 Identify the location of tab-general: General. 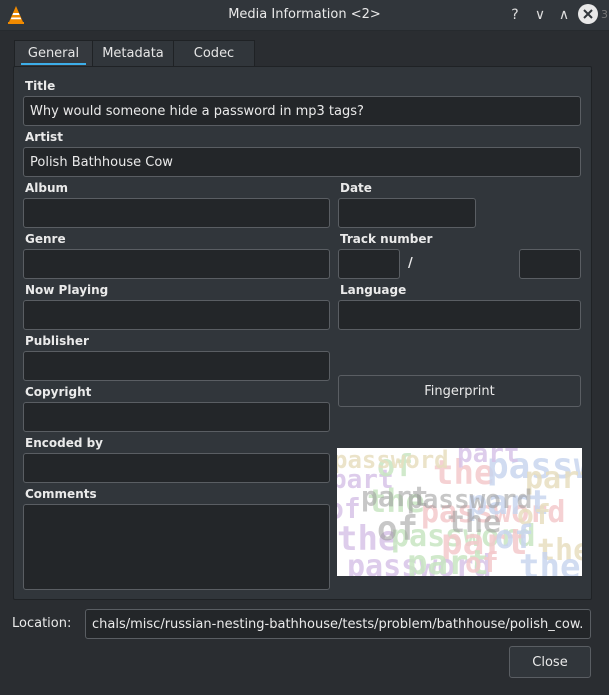
(53, 53).